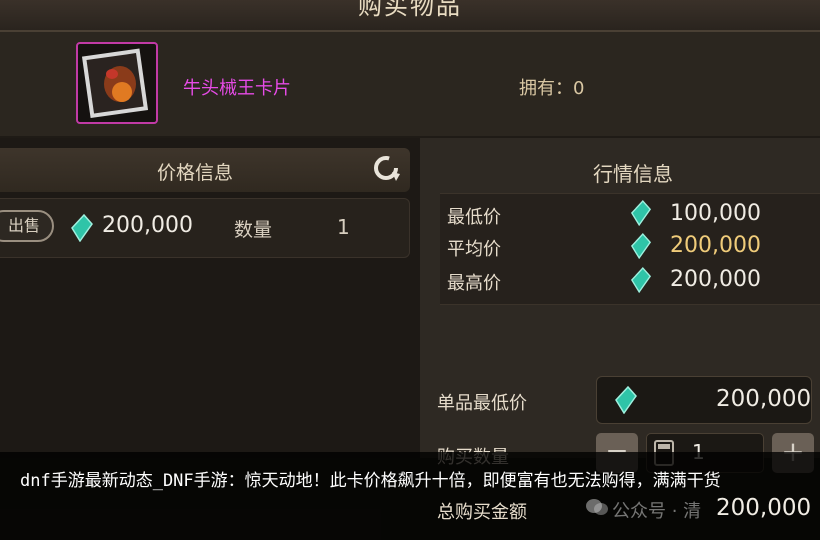  What do you see at coordinates (474, 217) in the screenshot?
I see `min-price-label: 最低价` at bounding box center [474, 217].